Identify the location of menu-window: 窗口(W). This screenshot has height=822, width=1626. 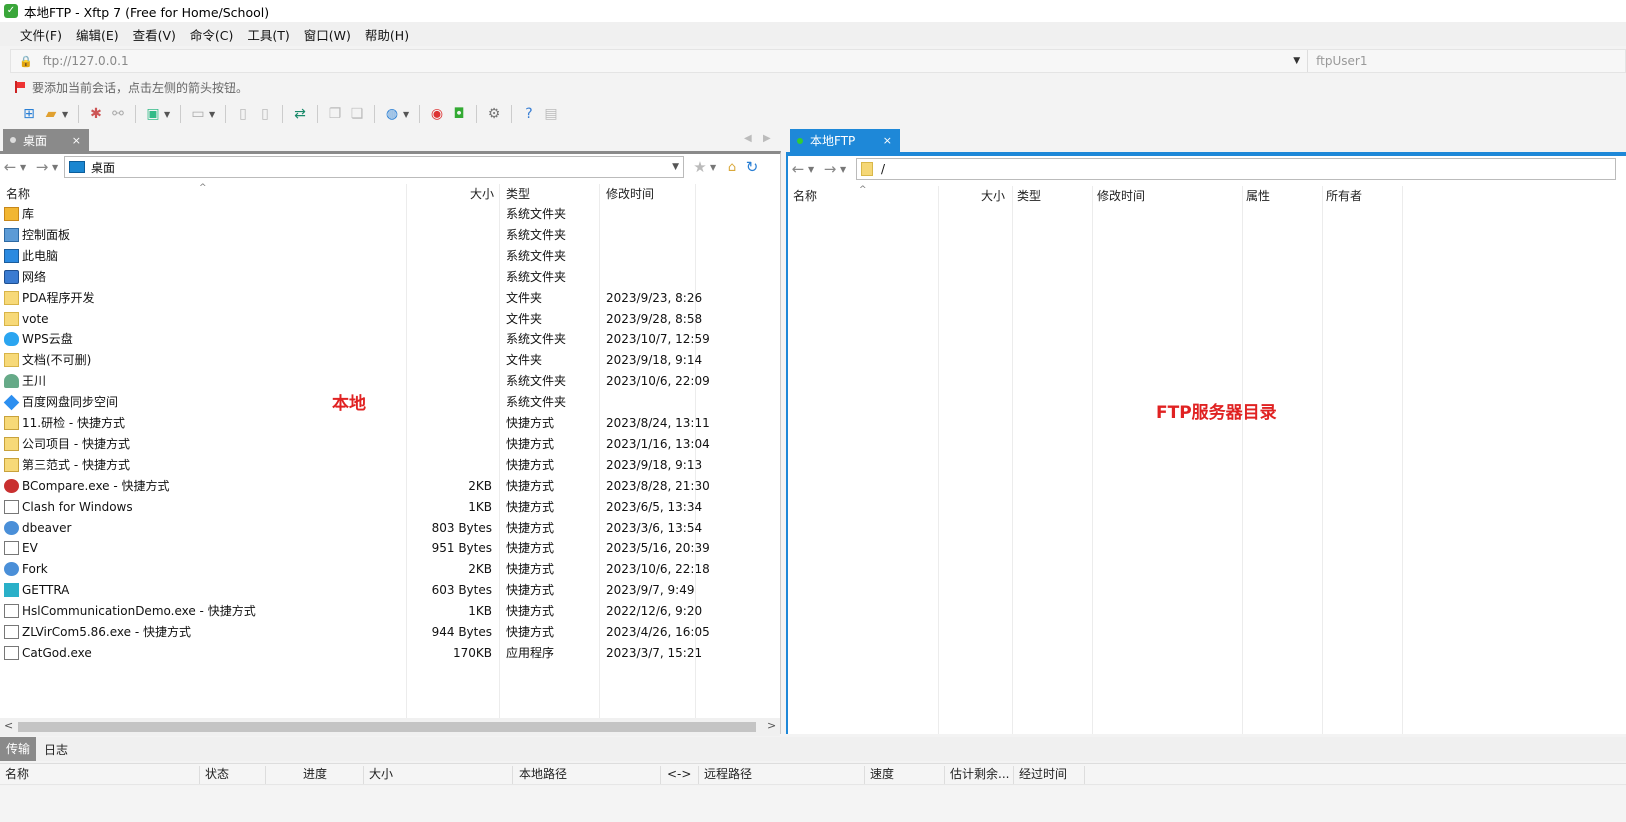
(327, 34).